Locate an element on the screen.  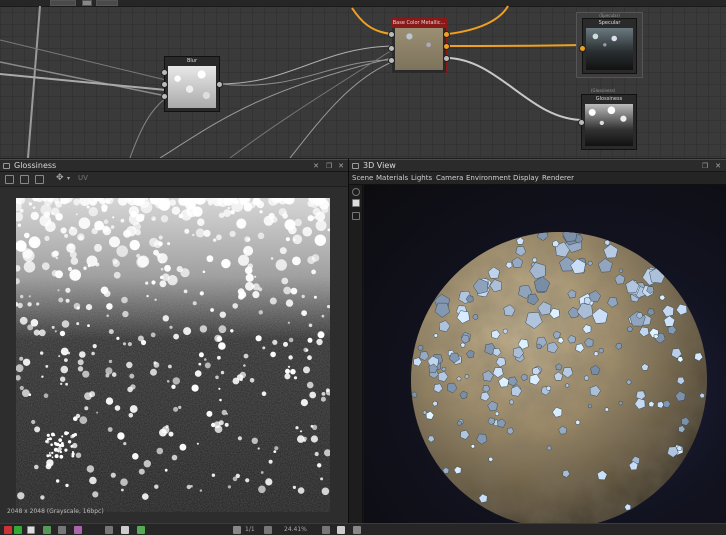
node-blur-output-port is located at coordinates (219, 84).